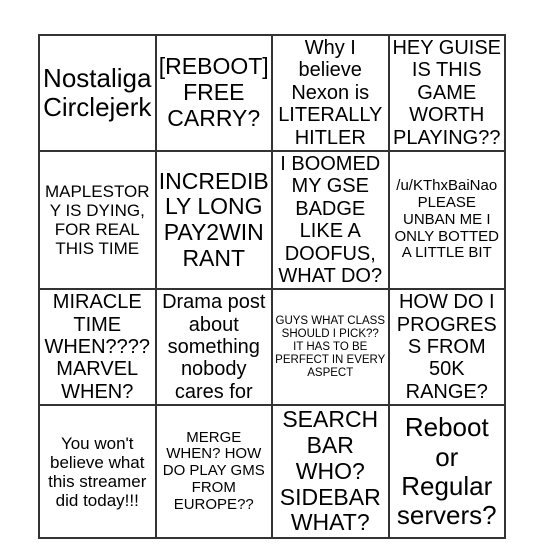 This screenshot has height=544, width=544. I want to click on bingo-cell-text: HOW DO I PROGRESS FROM 50K RANGE?, so click(446, 347).